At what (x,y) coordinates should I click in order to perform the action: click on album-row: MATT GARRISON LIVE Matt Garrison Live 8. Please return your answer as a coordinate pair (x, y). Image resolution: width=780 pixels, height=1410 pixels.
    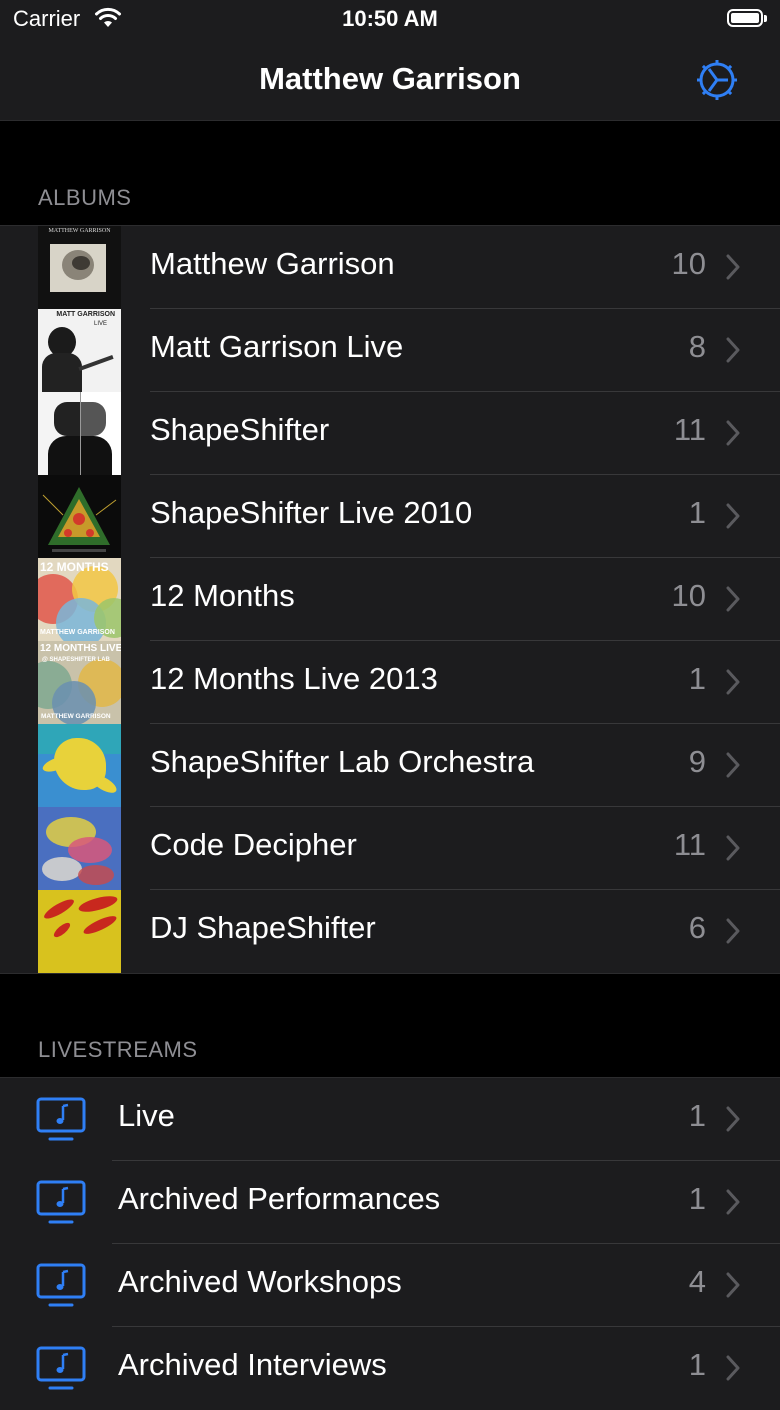
    Looking at the image, I should click on (390, 350).